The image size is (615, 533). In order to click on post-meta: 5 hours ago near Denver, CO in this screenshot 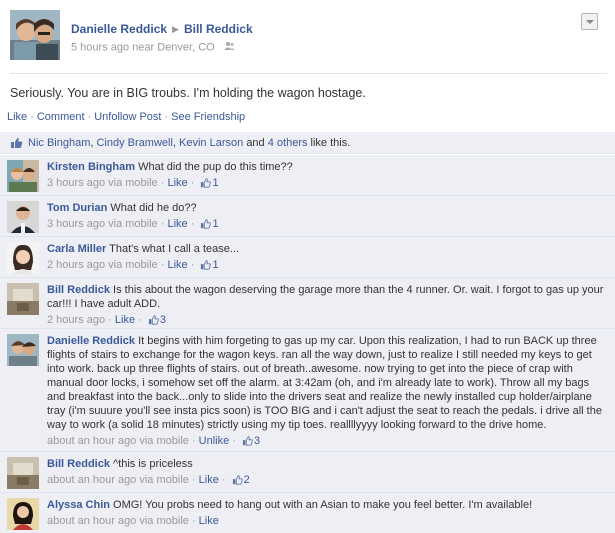, I will do `click(153, 47)`.